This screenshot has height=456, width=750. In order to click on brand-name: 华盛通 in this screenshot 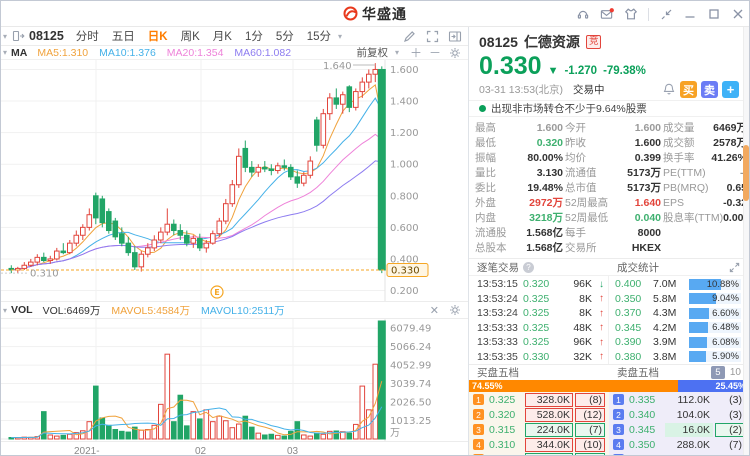, I will do `click(384, 13)`.